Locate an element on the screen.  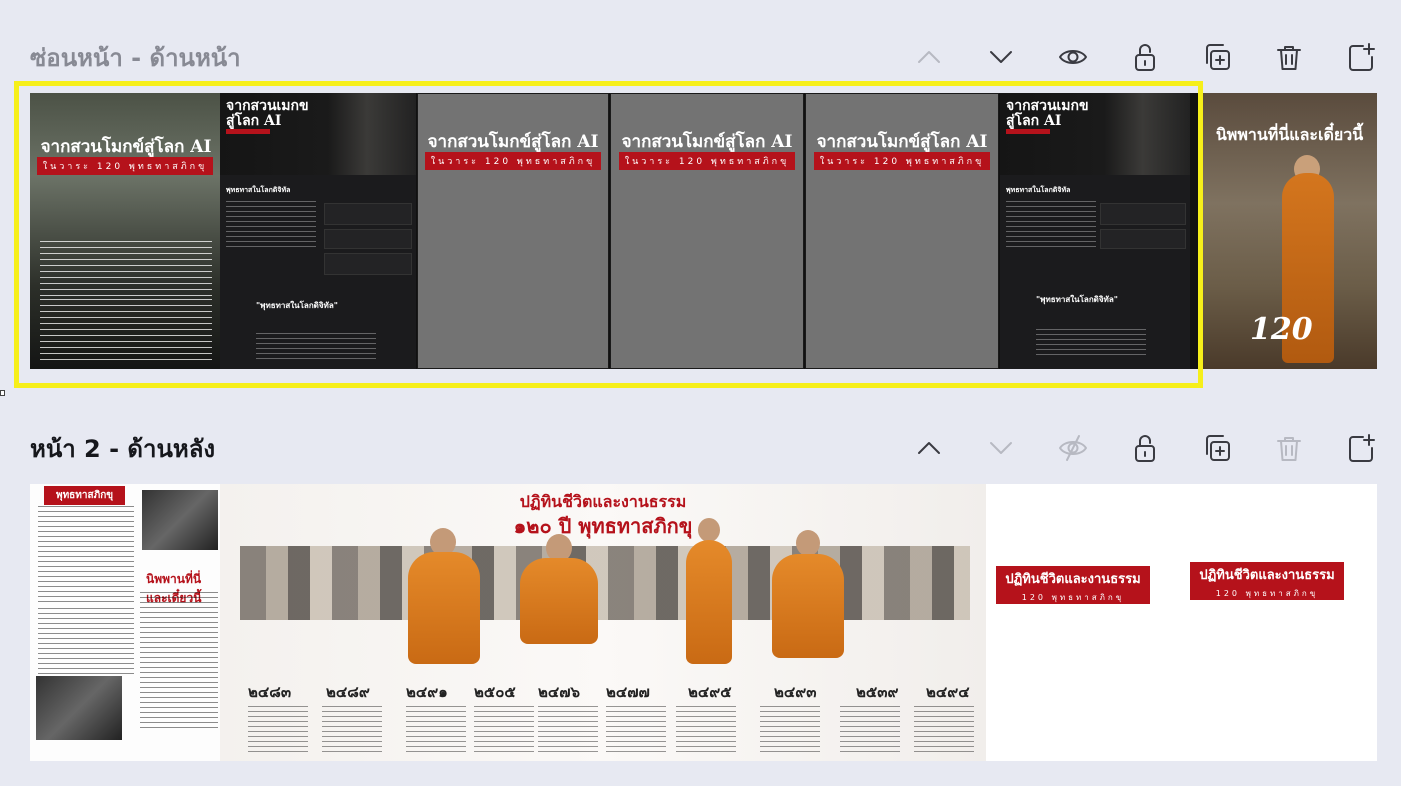
timeline-year: ๒๔๗๖ is located at coordinates (559, 692).